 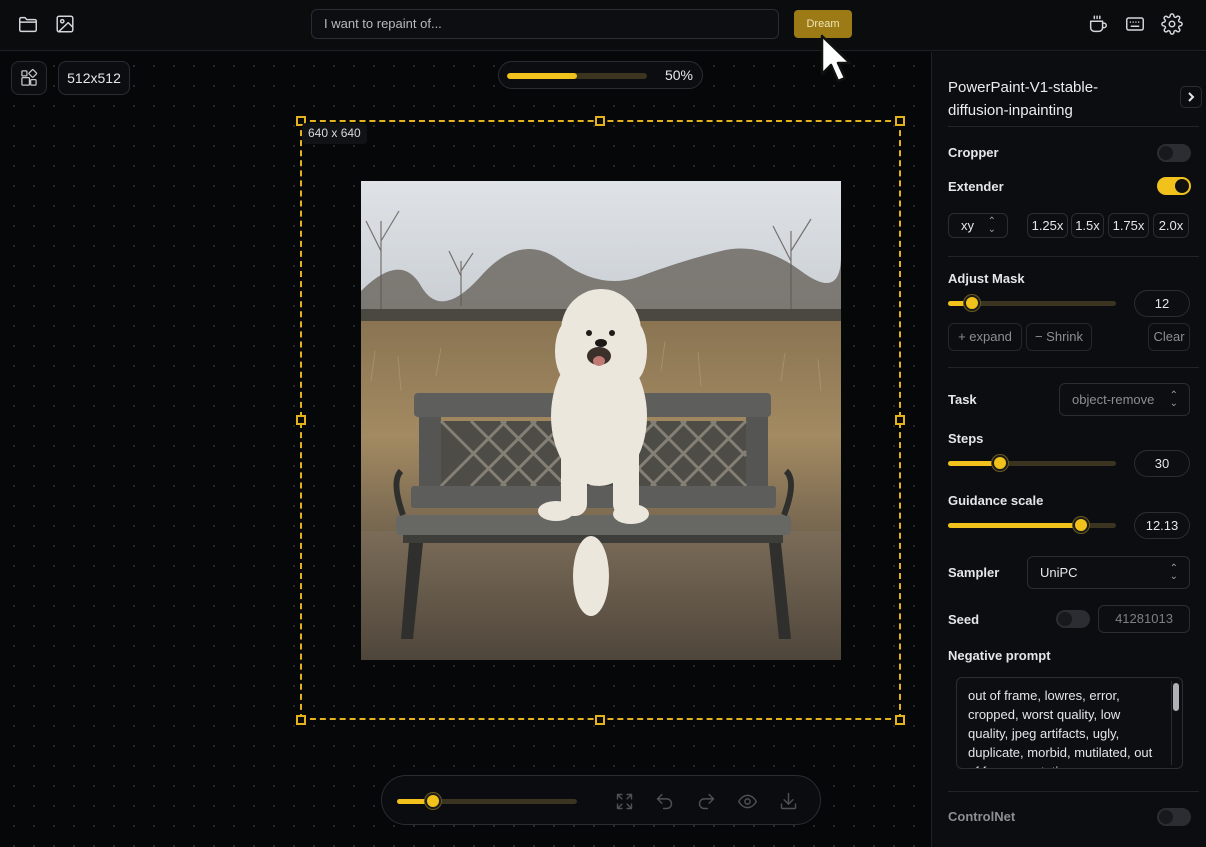 What do you see at coordinates (678, 75) in the screenshot?
I see `progress-label: 50%` at bounding box center [678, 75].